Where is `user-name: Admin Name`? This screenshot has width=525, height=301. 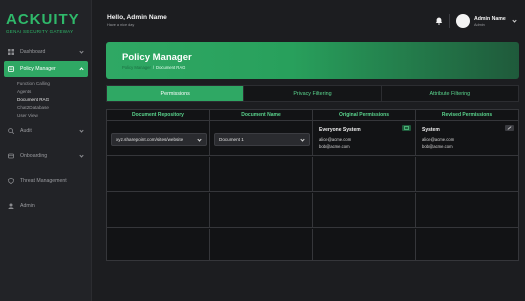 user-name: Admin Name is located at coordinates (490, 19).